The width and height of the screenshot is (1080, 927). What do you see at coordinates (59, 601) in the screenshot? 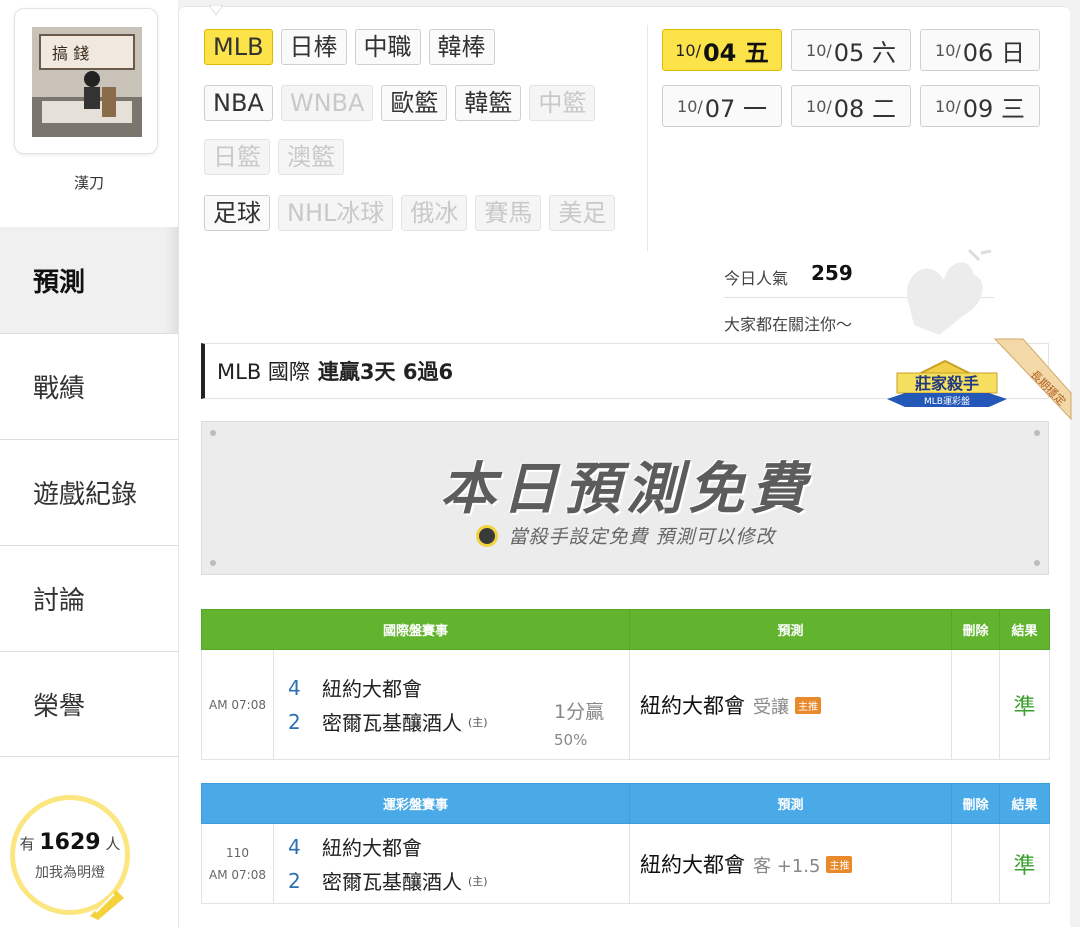
I see `nav-item-label: 討論` at bounding box center [59, 601].